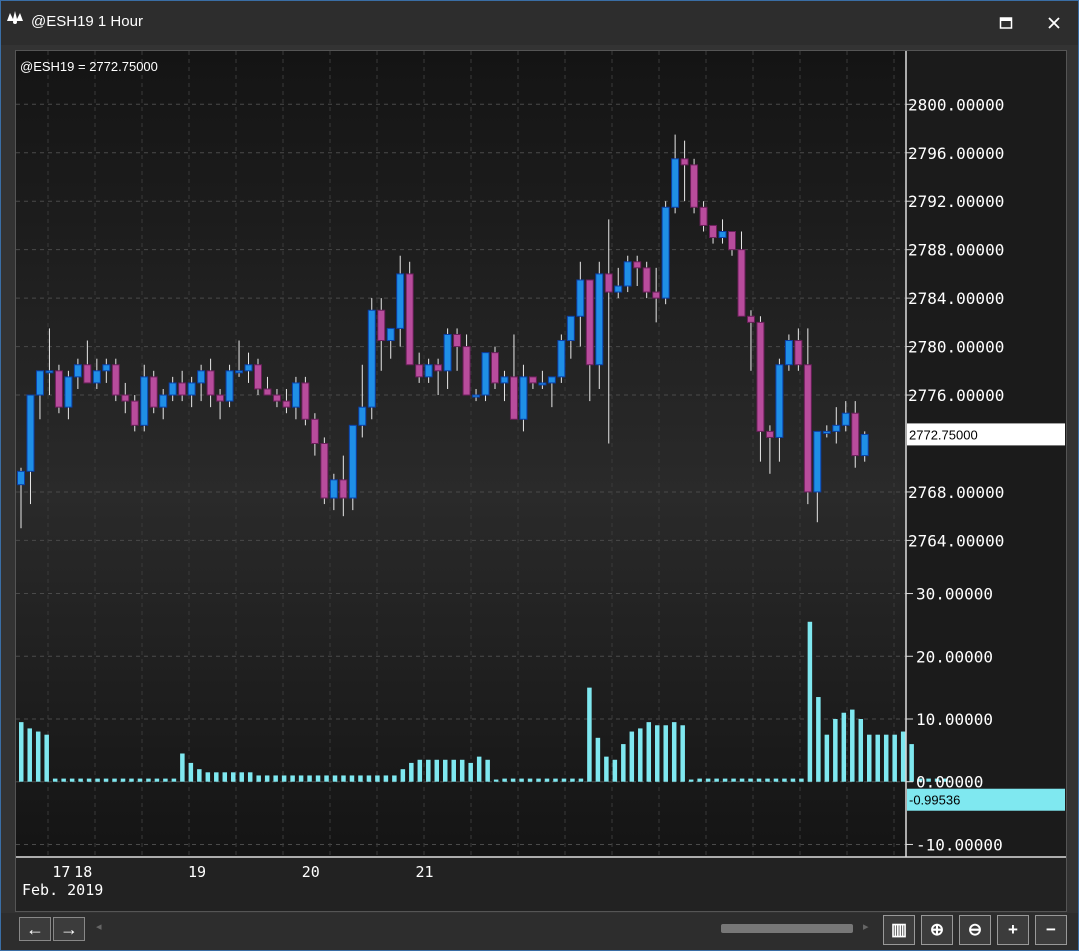 The image size is (1079, 951). Describe the element at coordinates (959, 844) in the screenshot. I see `indicator-tick-label: -10.00000` at that location.